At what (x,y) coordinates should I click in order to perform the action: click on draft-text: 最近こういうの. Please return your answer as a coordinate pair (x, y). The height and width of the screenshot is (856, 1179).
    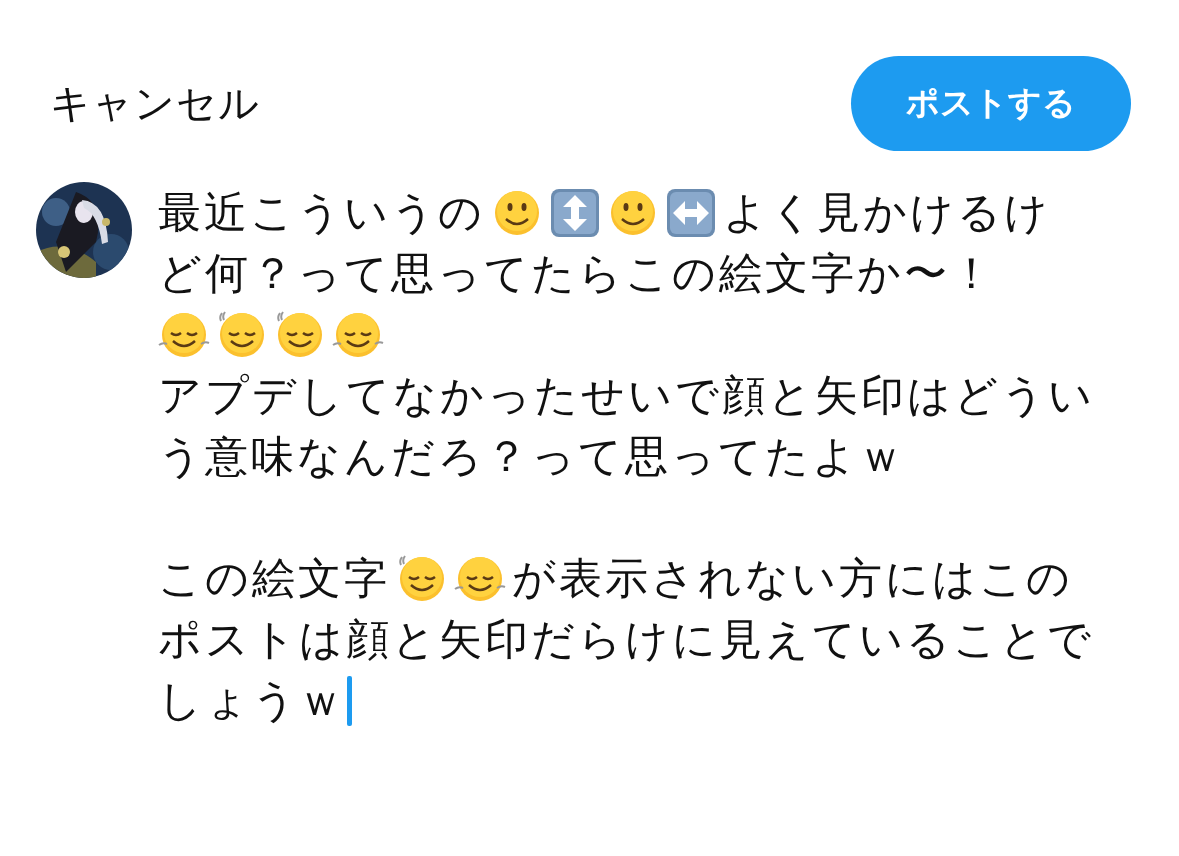
    Looking at the image, I should click on (321, 212).